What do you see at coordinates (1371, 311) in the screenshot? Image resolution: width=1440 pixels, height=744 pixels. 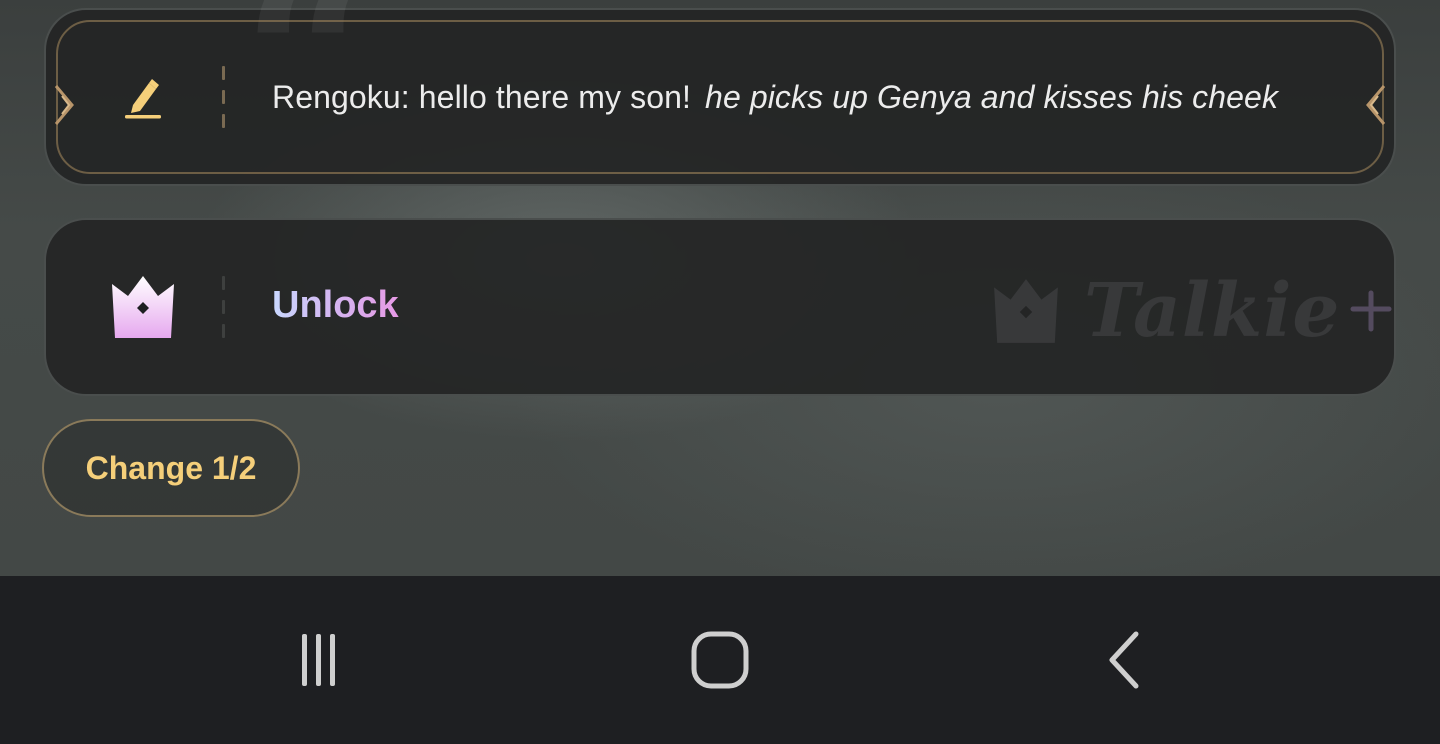 I see `plus-sparkle-icon` at bounding box center [1371, 311].